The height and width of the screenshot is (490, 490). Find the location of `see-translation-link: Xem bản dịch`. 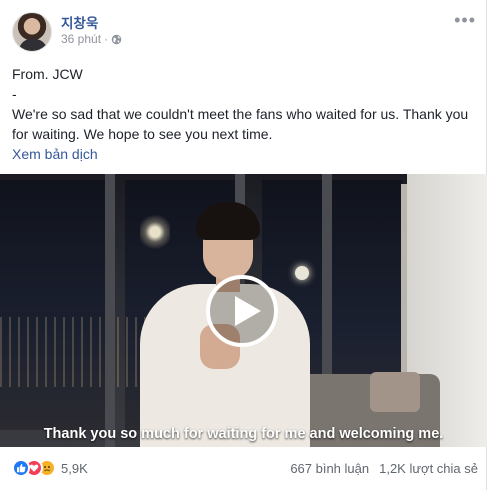

see-translation-link: Xem bản dịch is located at coordinates (55, 154).